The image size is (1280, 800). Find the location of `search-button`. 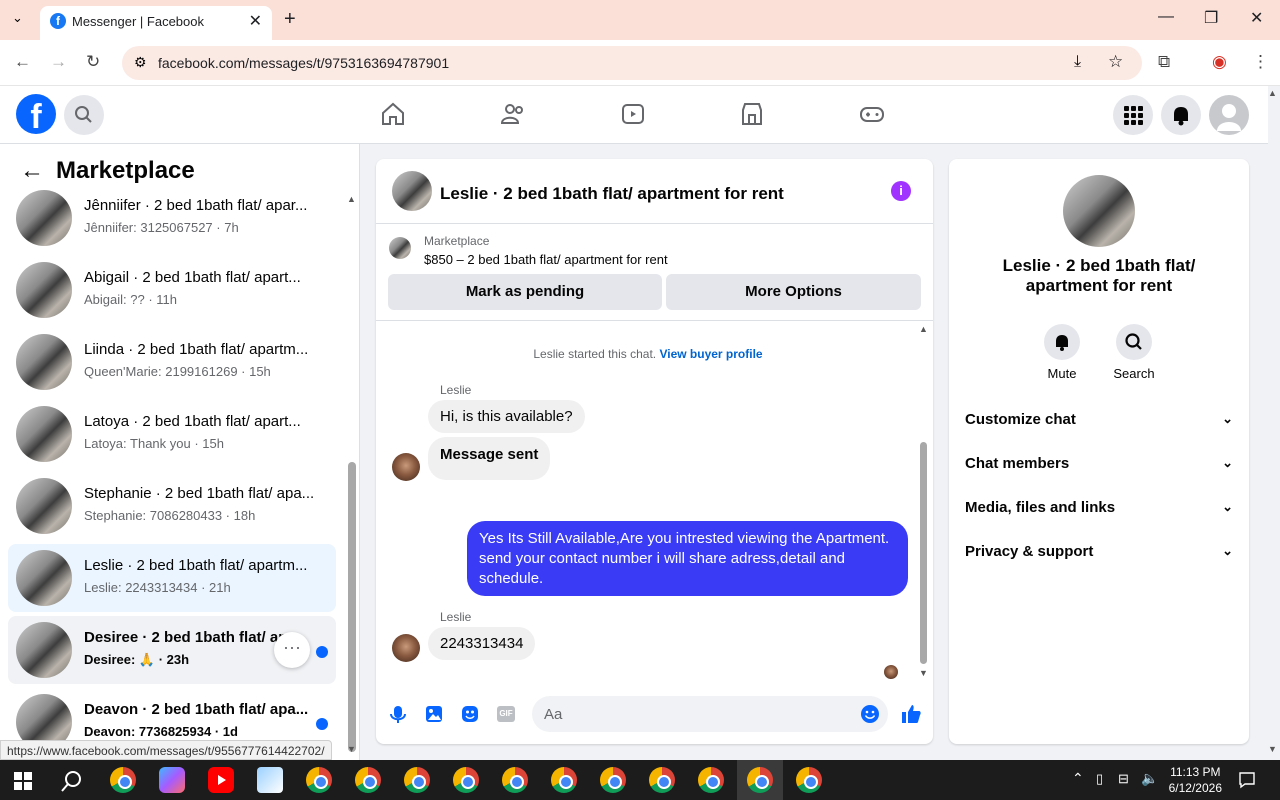

search-button is located at coordinates (84, 115).